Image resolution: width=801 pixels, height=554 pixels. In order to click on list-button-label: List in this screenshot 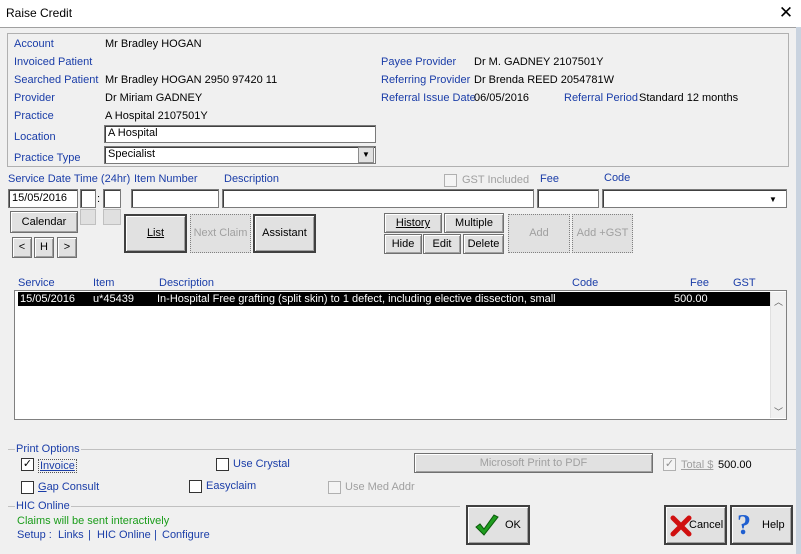, I will do `click(155, 233)`.